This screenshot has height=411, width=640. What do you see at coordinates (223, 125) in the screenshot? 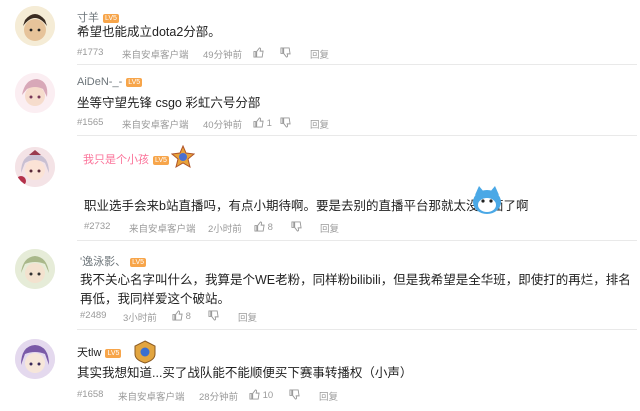
I see `timestamp: 40分钟前` at bounding box center [223, 125].